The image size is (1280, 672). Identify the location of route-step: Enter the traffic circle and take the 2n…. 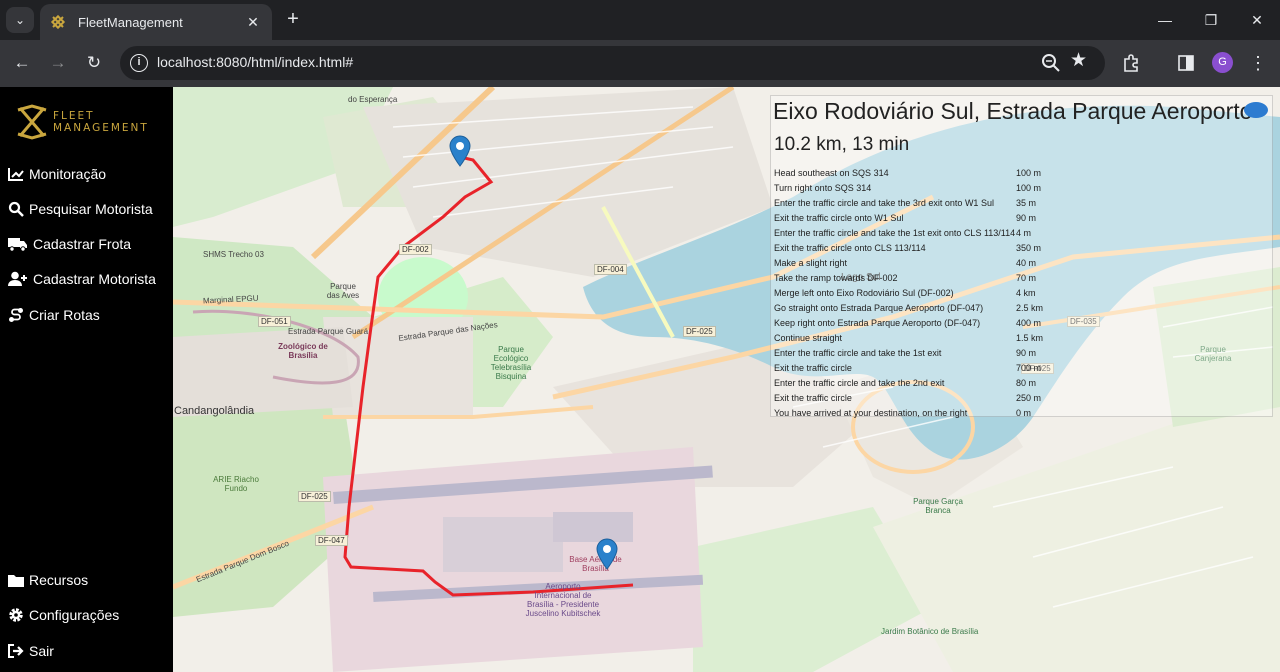
(915, 383).